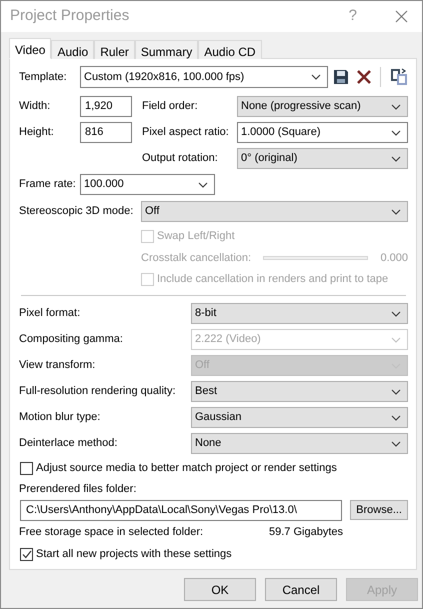 Image resolution: width=423 pixels, height=609 pixels. Describe the element at coordinates (60, 418) in the screenshot. I see `field-label: Motion blur type:` at that location.